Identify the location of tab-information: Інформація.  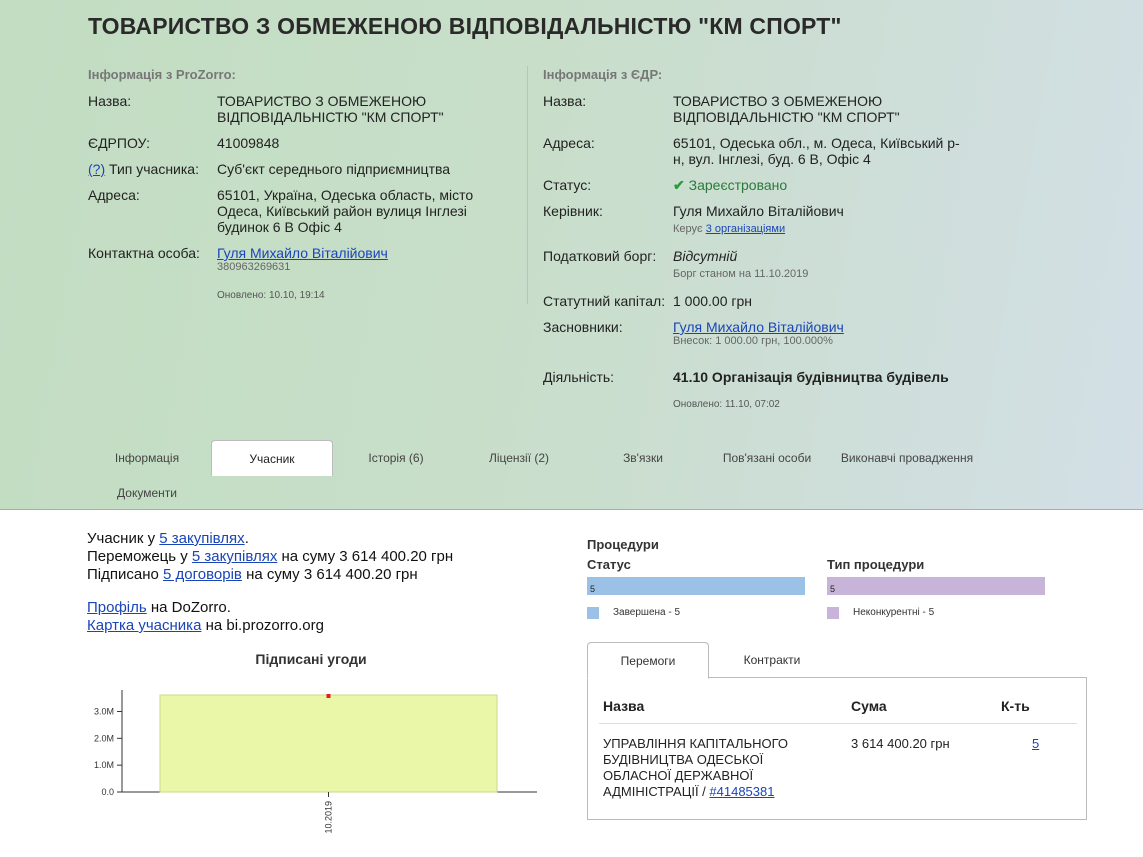
(147, 458).